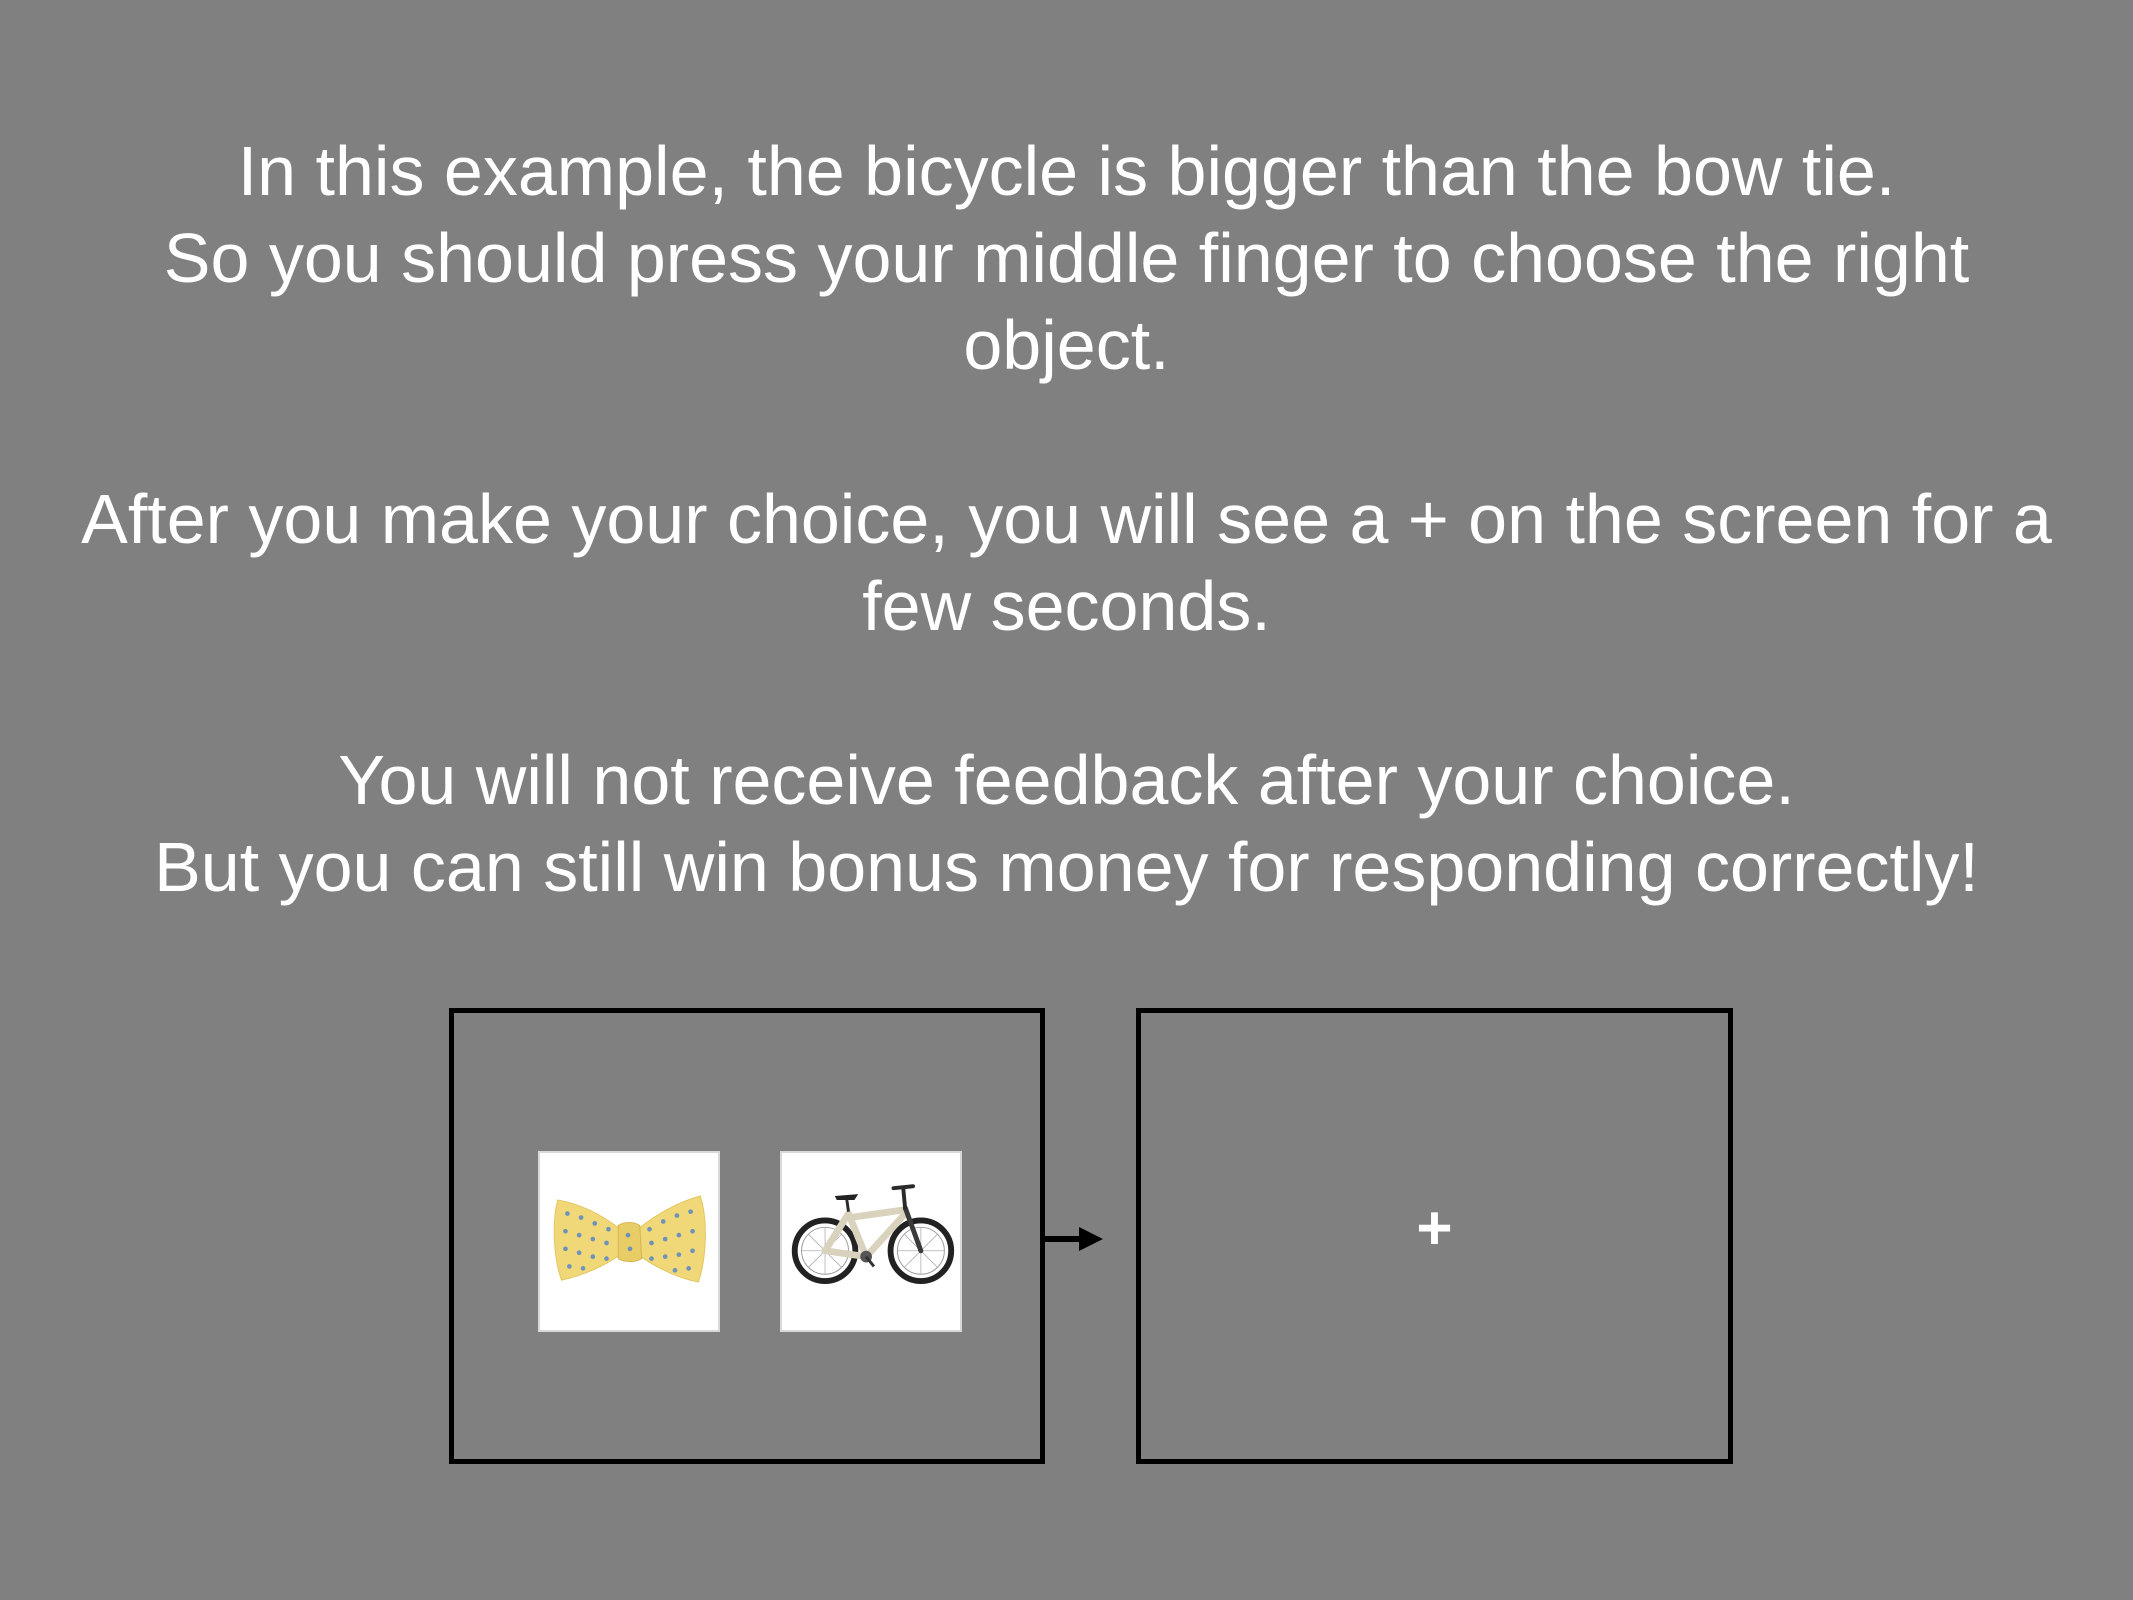  I want to click on fixation-cross: +, so click(1434, 1236).